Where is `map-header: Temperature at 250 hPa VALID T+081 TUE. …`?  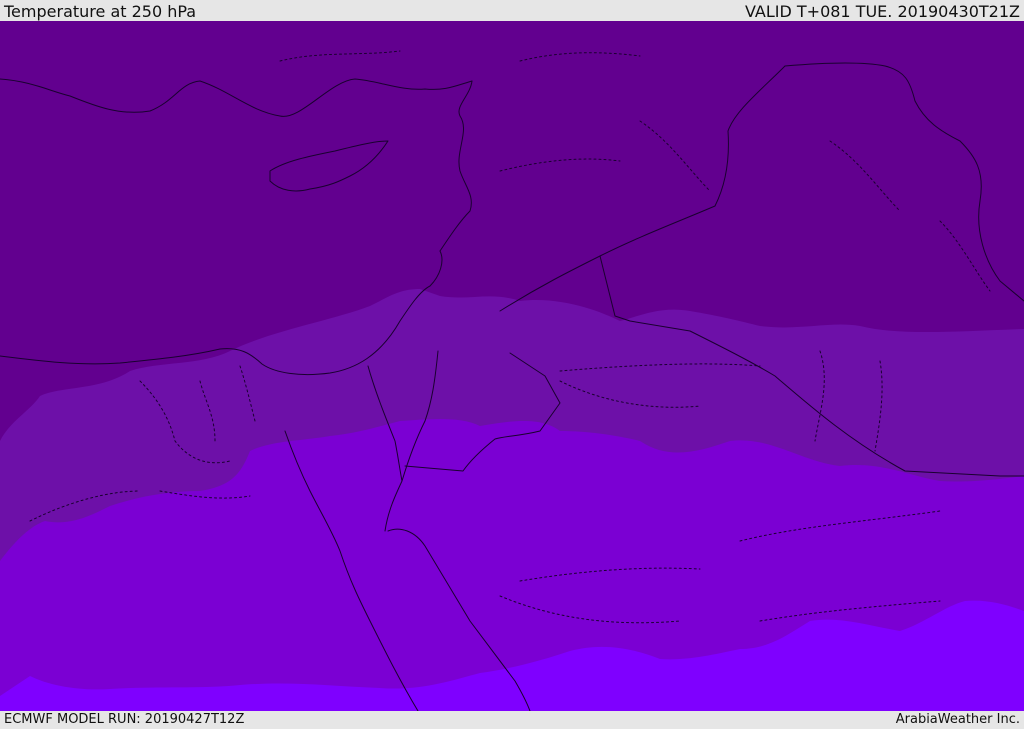 map-header: Temperature at 250 hPa VALID T+081 TUE. … is located at coordinates (512, 10).